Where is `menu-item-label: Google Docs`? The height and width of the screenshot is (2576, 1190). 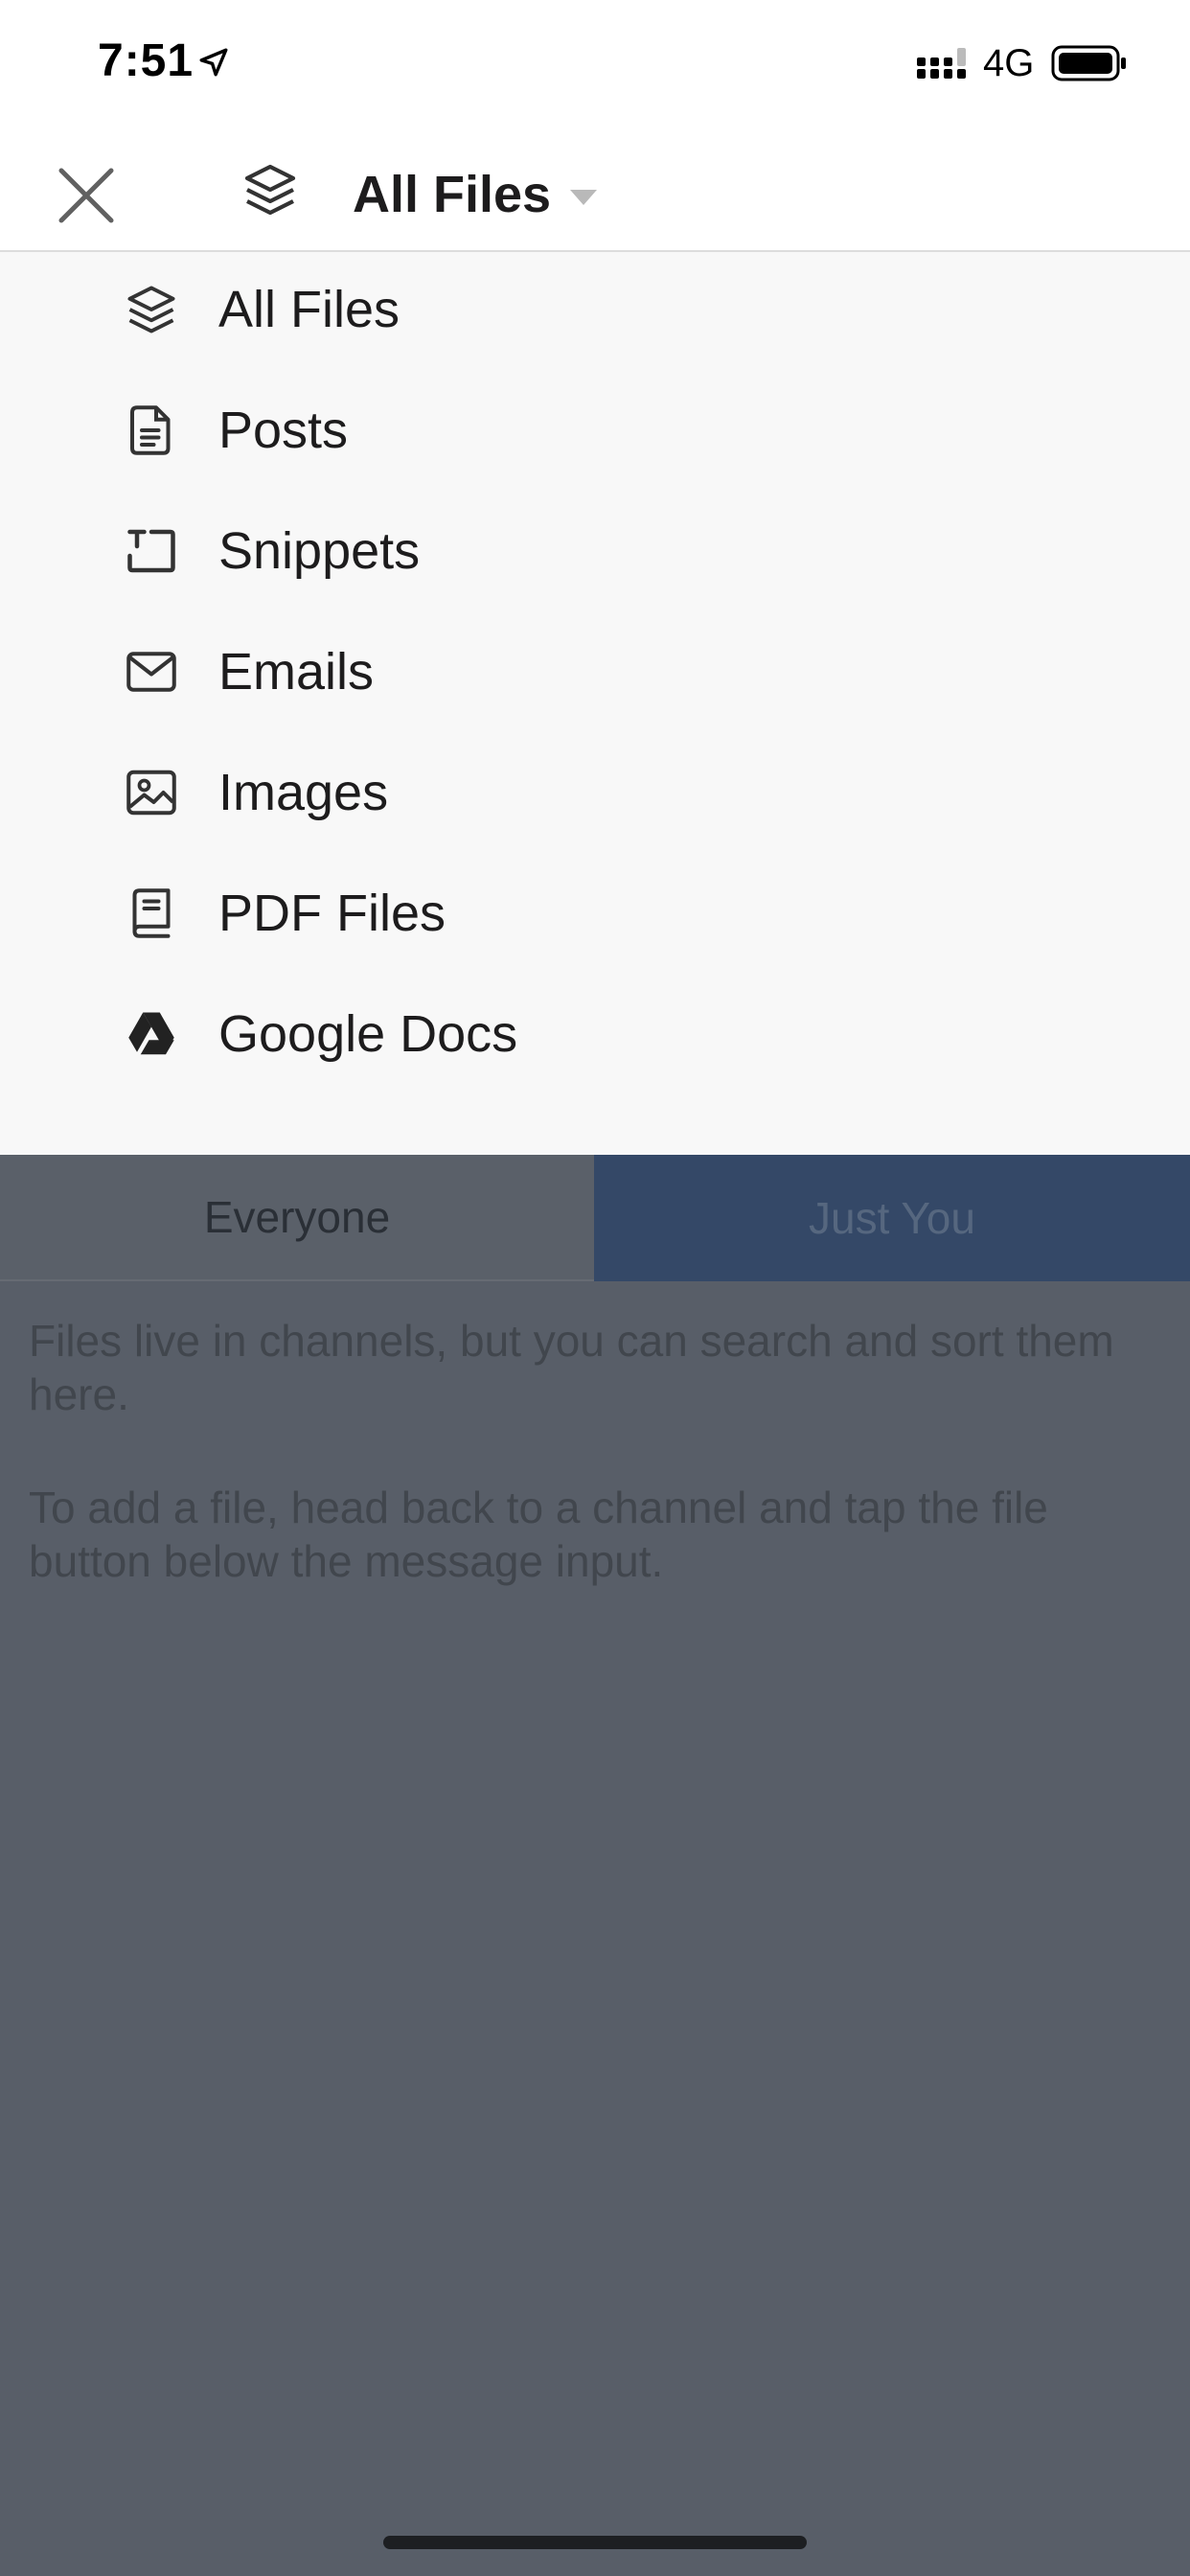 menu-item-label: Google Docs is located at coordinates (368, 1034).